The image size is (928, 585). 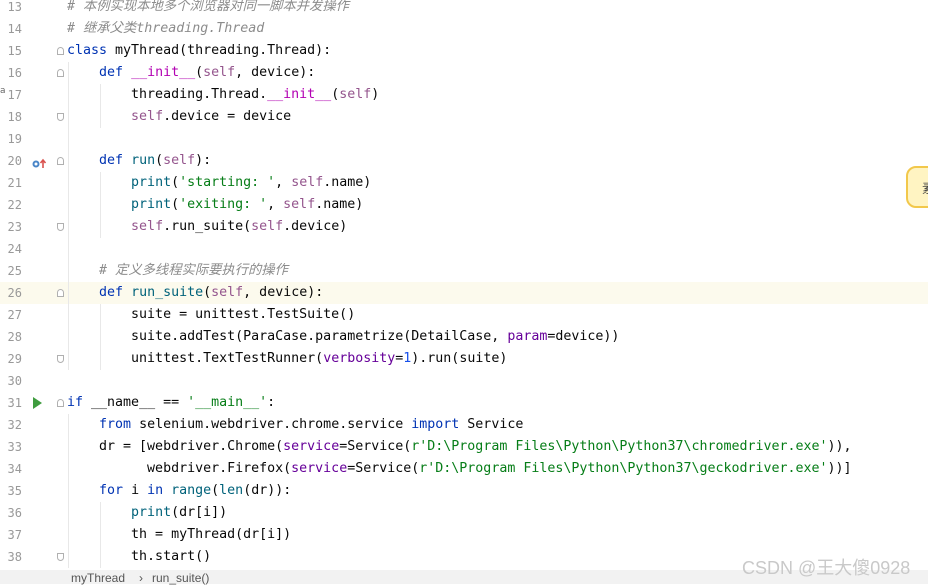 I want to click on code-text: print(dr[i]), so click(x=147, y=513).